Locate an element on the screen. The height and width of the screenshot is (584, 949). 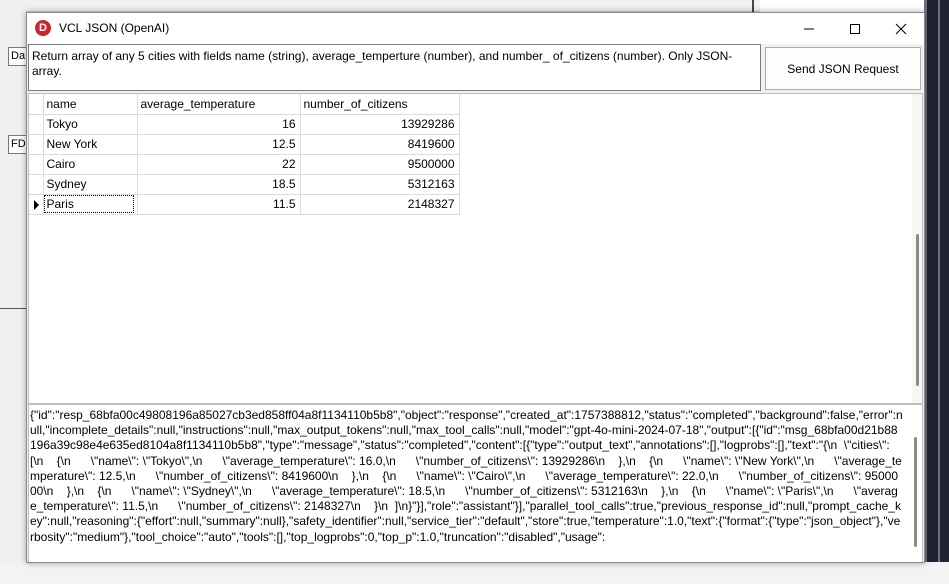
current-row-arrow-icon is located at coordinates (36, 204).